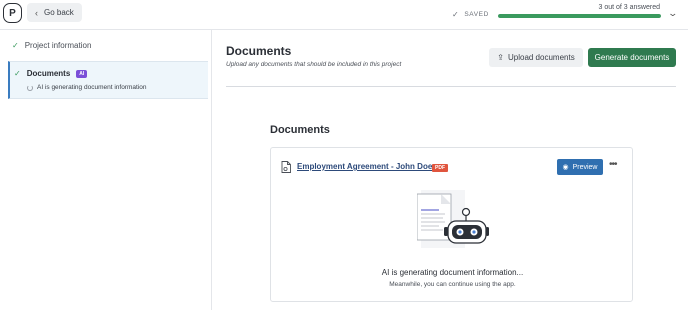 The image size is (688, 310). Describe the element at coordinates (453, 219) in the screenshot. I see `ai-robot-illustration` at that location.